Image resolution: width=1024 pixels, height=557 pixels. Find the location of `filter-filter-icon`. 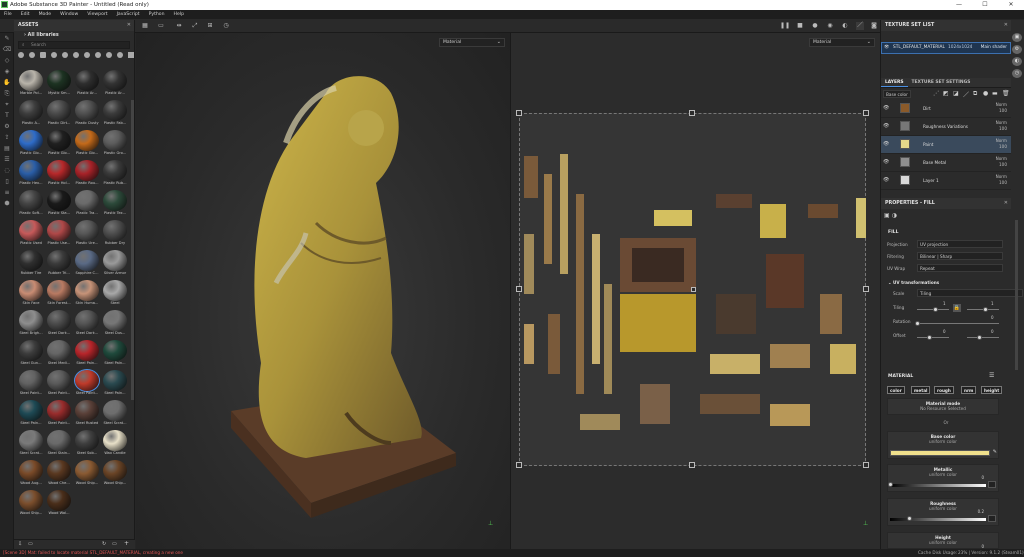

filter-filter-icon is located at coordinates (87, 54).